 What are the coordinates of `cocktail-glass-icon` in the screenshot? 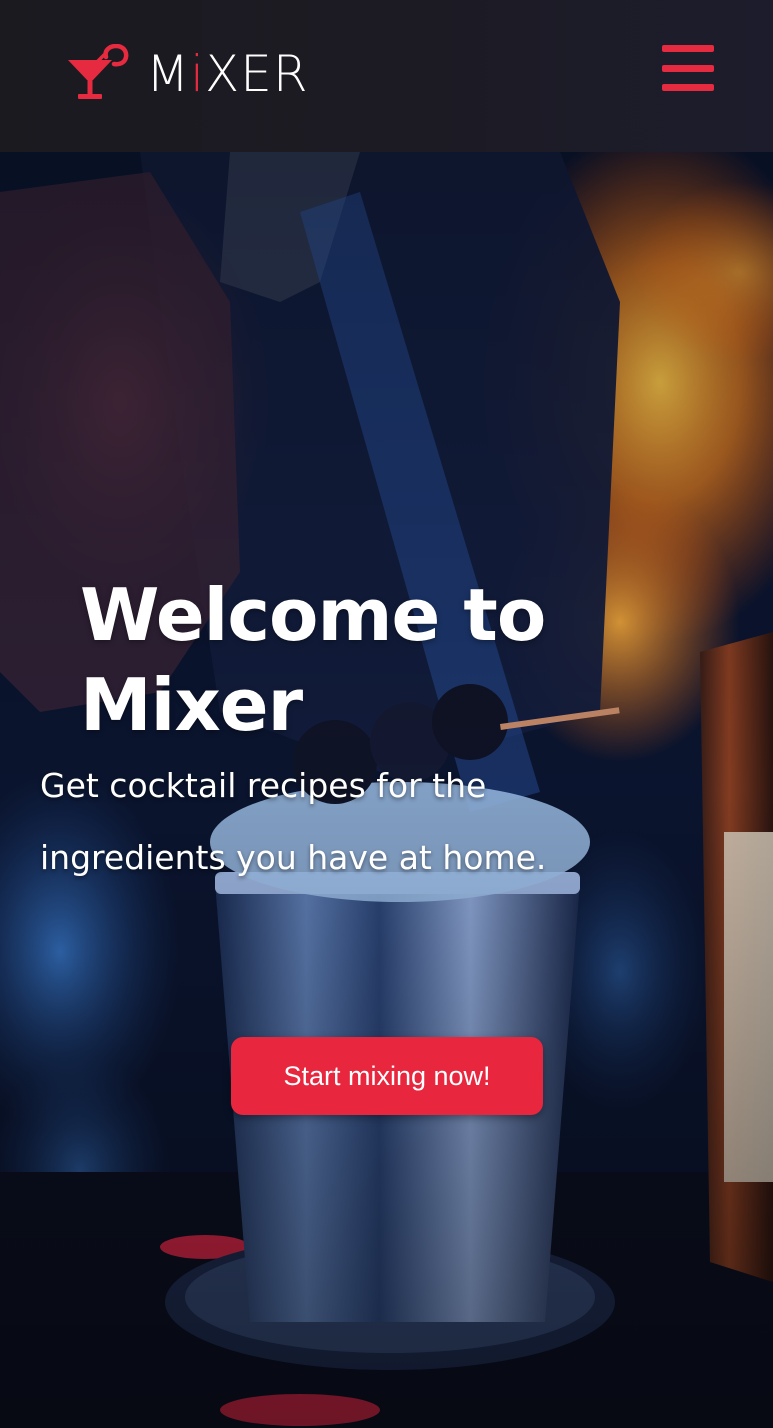 It's located at (98, 71).